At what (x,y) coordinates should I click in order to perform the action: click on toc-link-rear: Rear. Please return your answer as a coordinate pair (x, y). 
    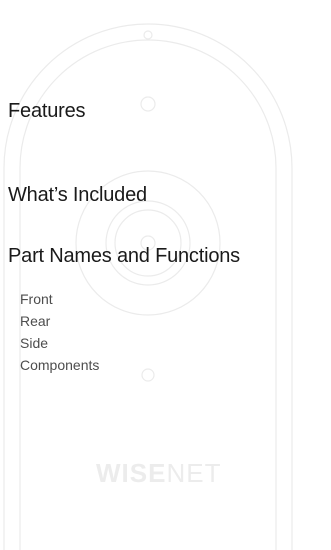
    Looking at the image, I should click on (59, 321).